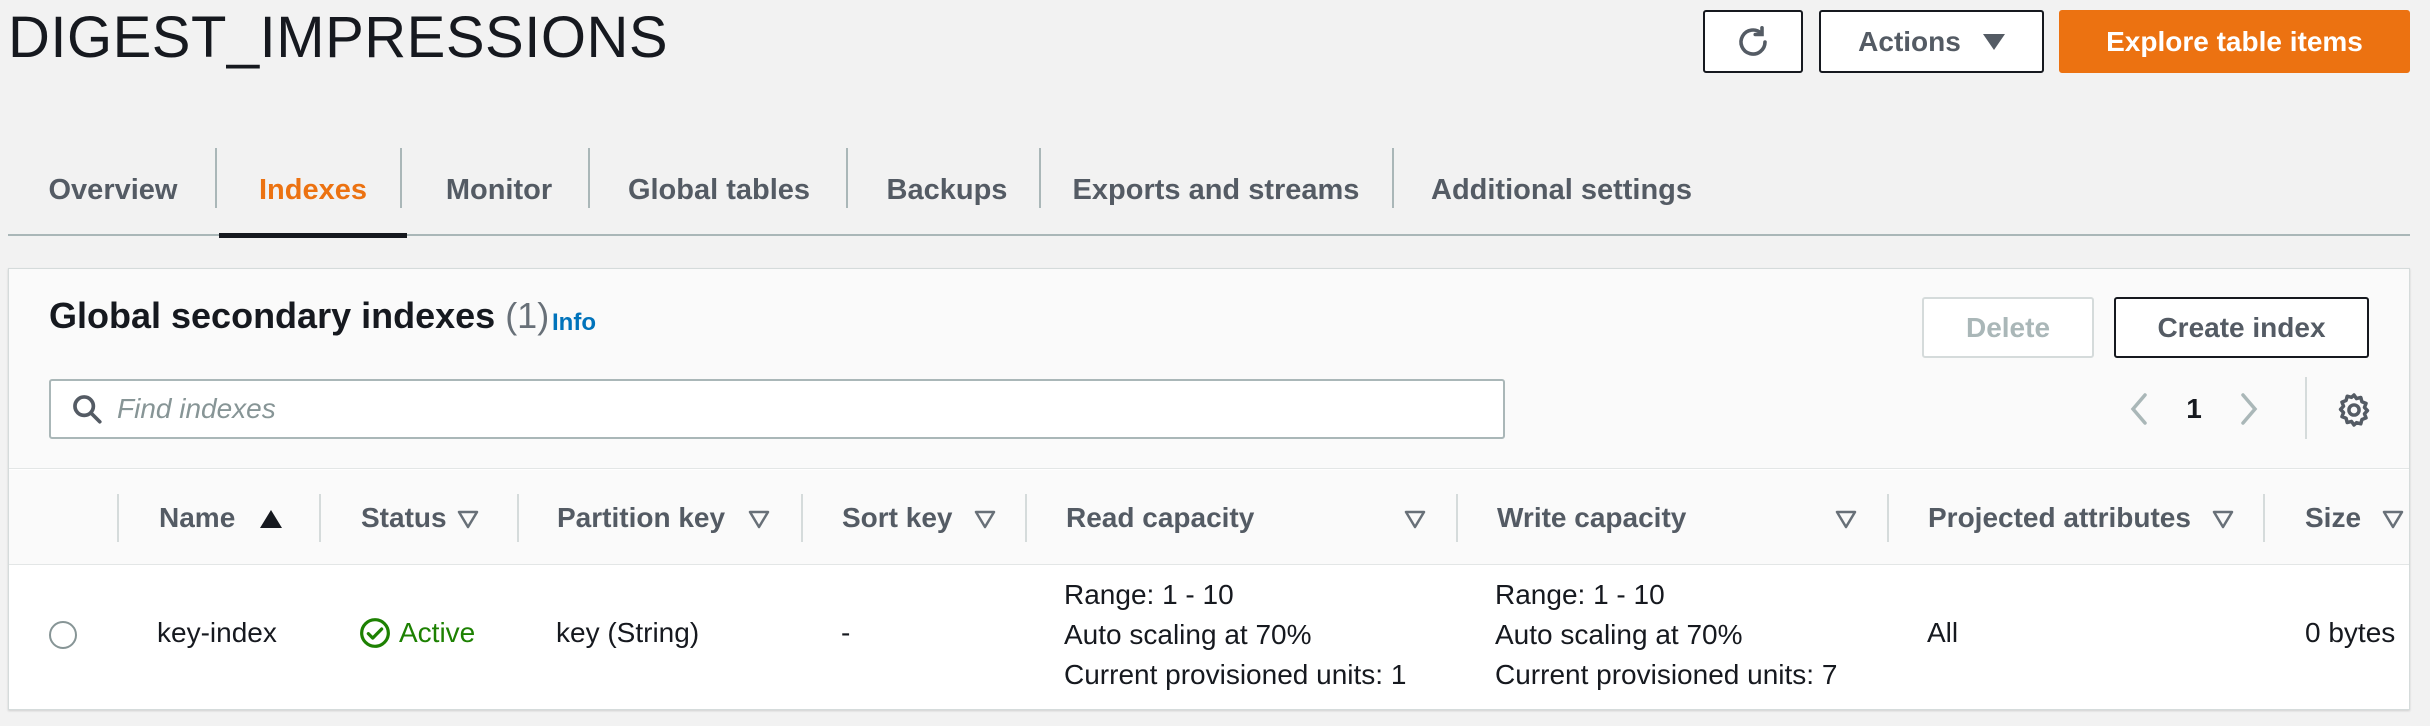 This screenshot has height=726, width=2430. What do you see at coordinates (404, 517) in the screenshot?
I see `column-header-status: Status` at bounding box center [404, 517].